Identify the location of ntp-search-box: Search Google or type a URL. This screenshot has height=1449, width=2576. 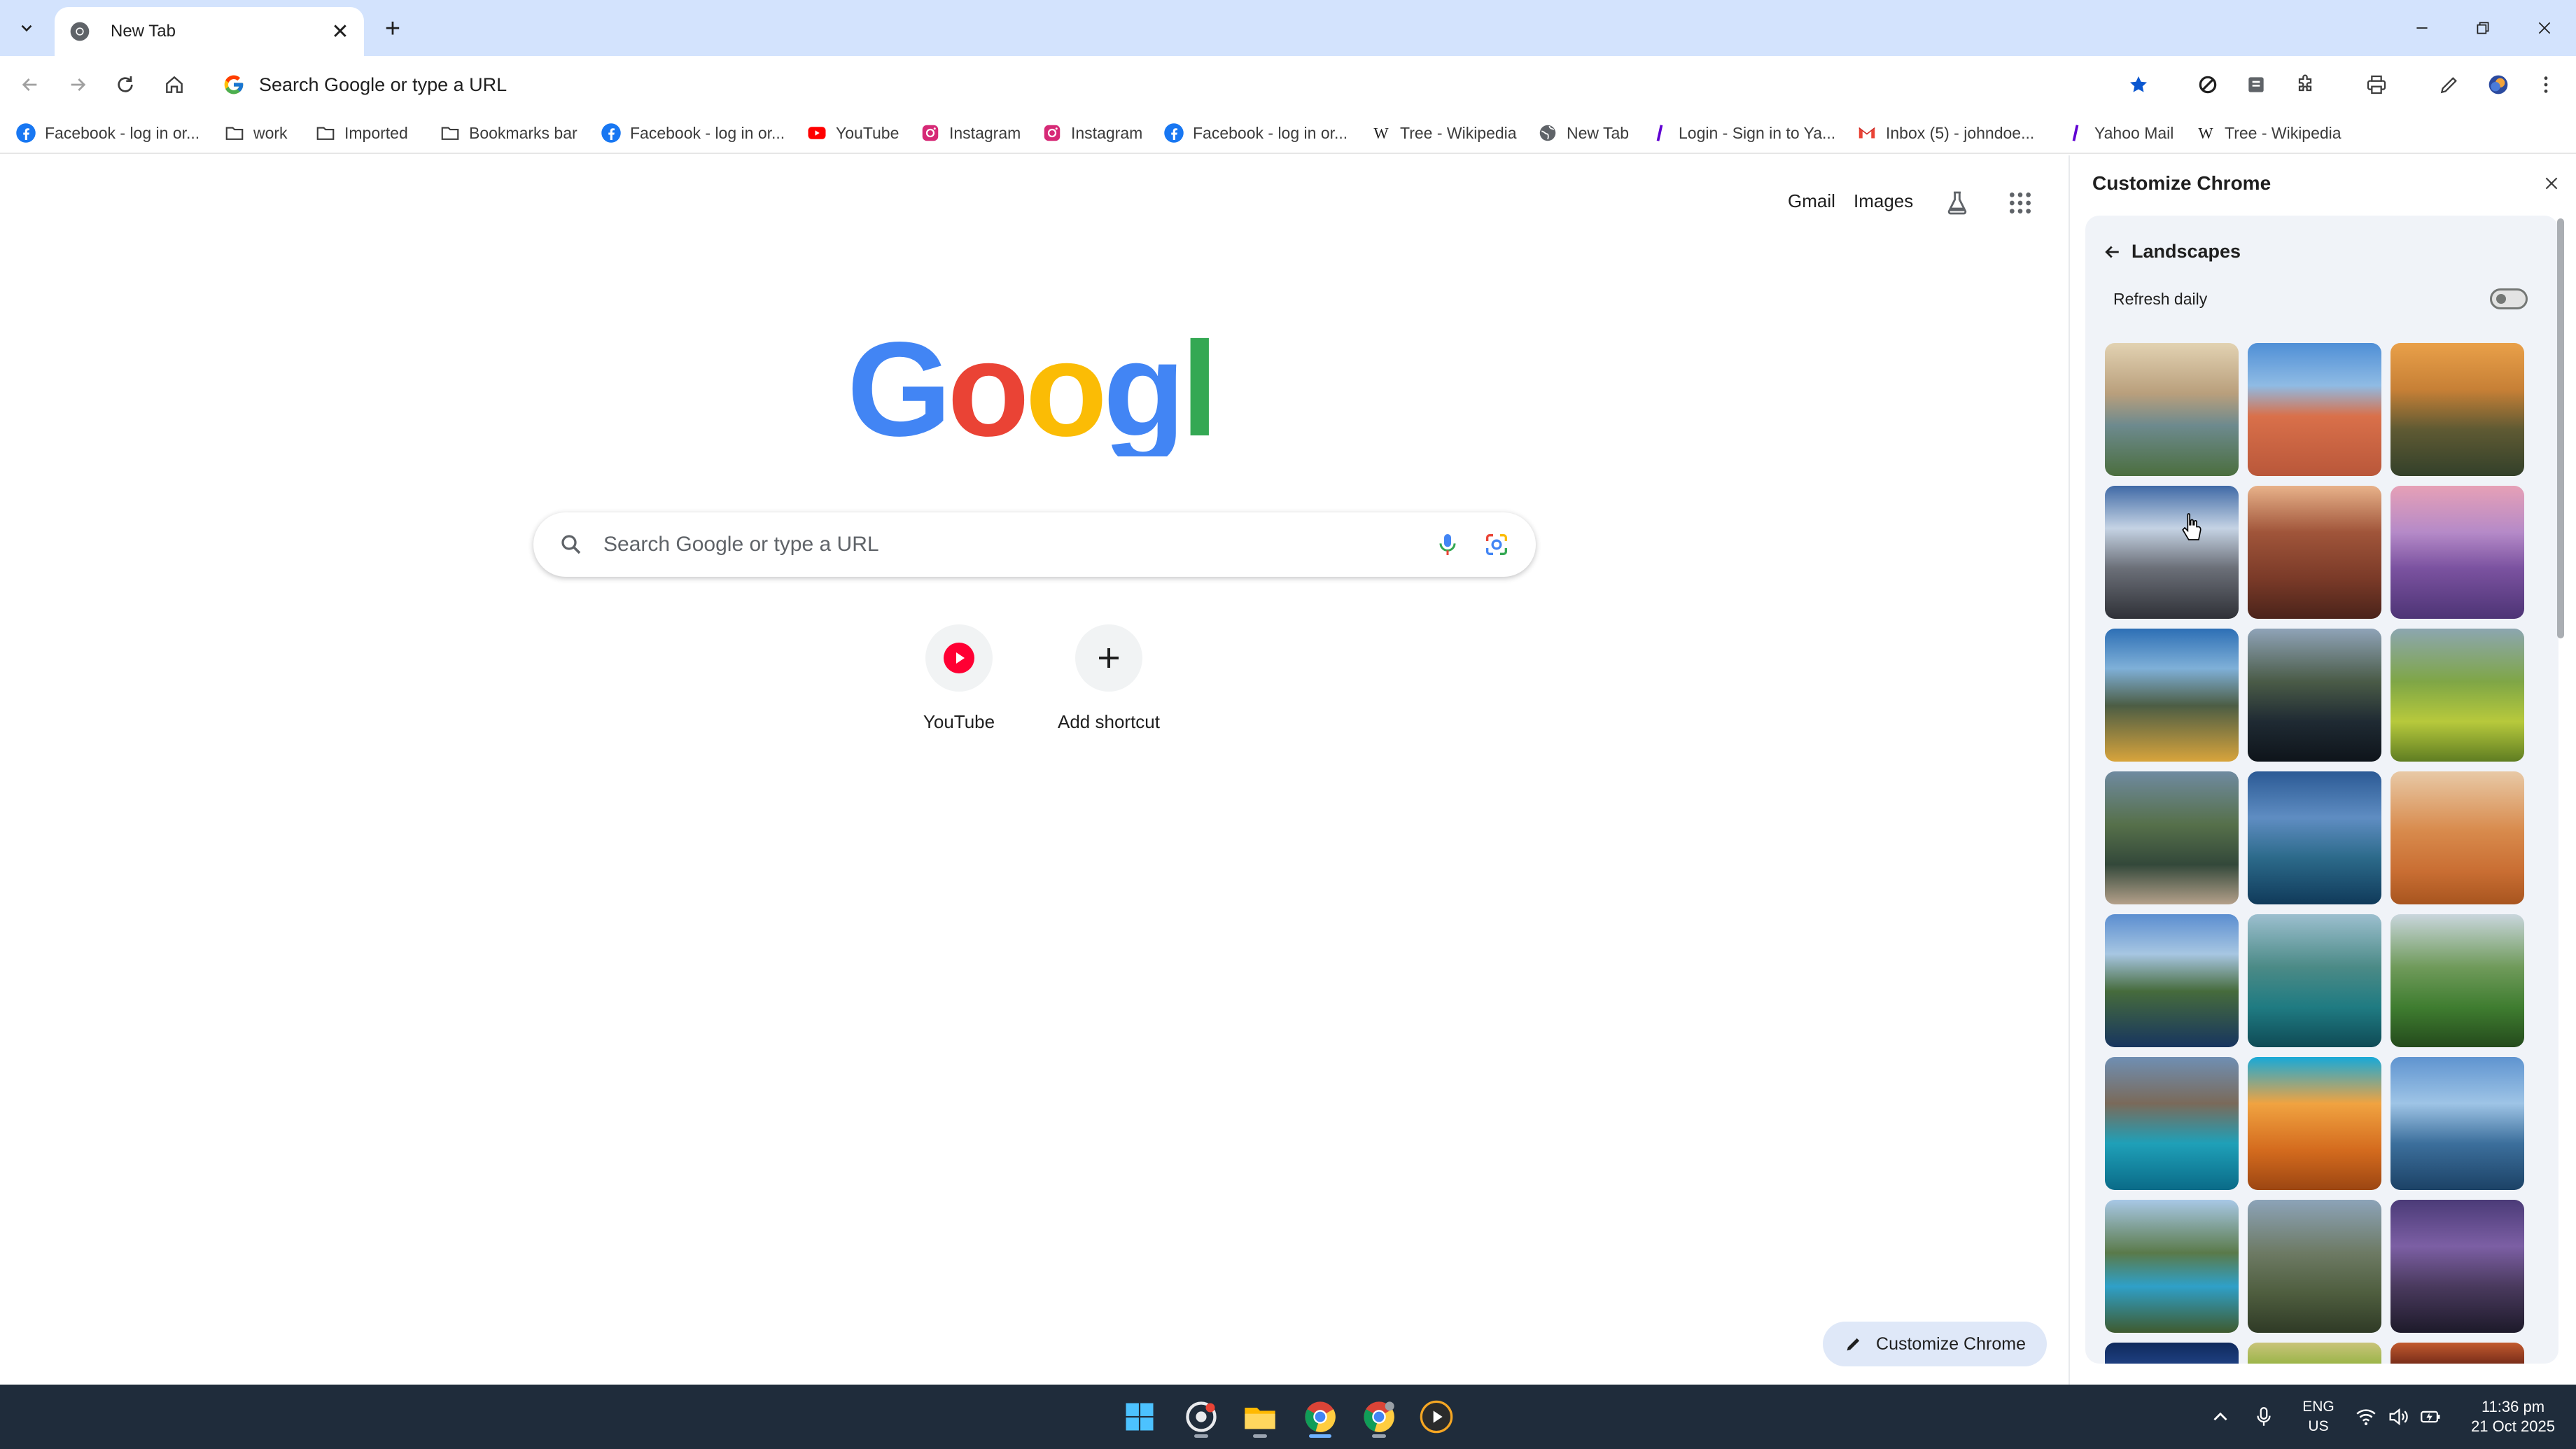
(1034, 544).